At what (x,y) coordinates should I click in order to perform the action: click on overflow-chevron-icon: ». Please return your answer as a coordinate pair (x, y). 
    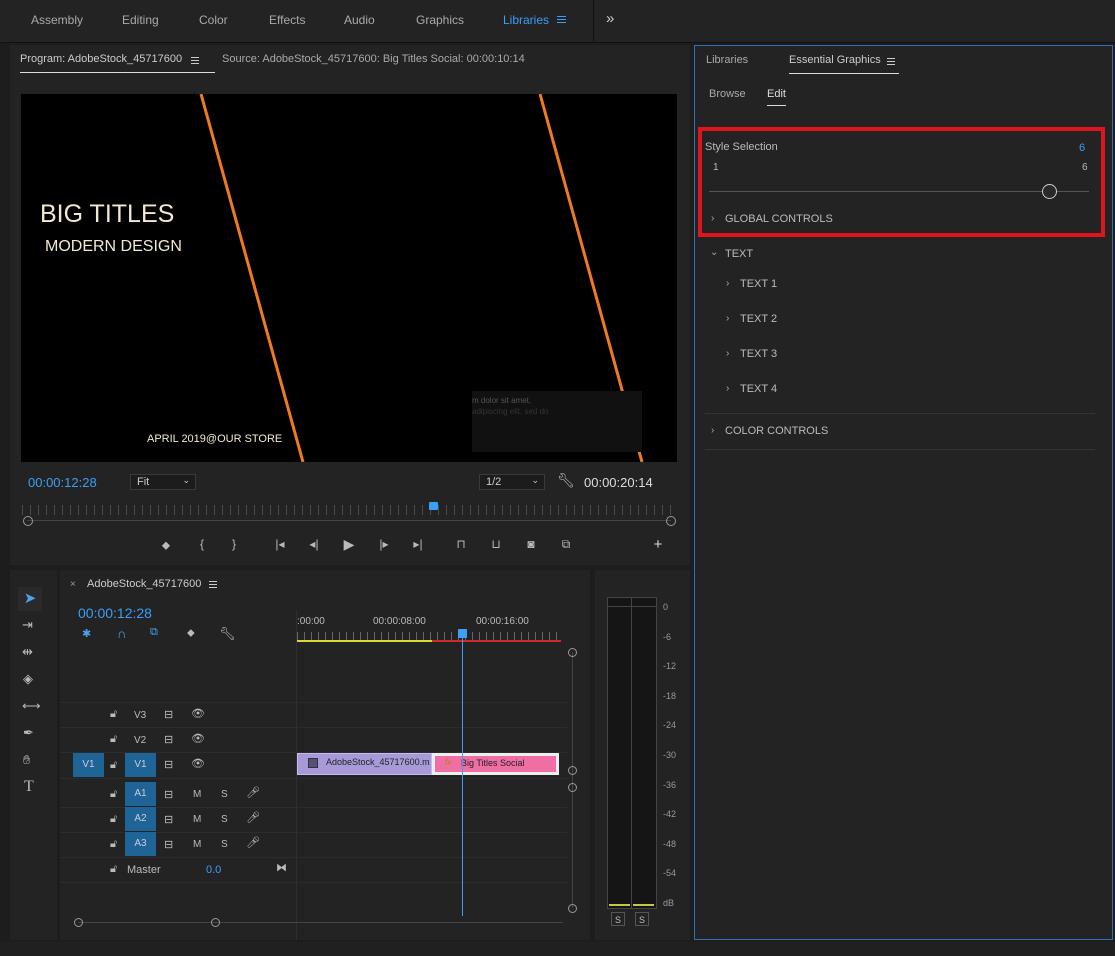
    Looking at the image, I should click on (610, 18).